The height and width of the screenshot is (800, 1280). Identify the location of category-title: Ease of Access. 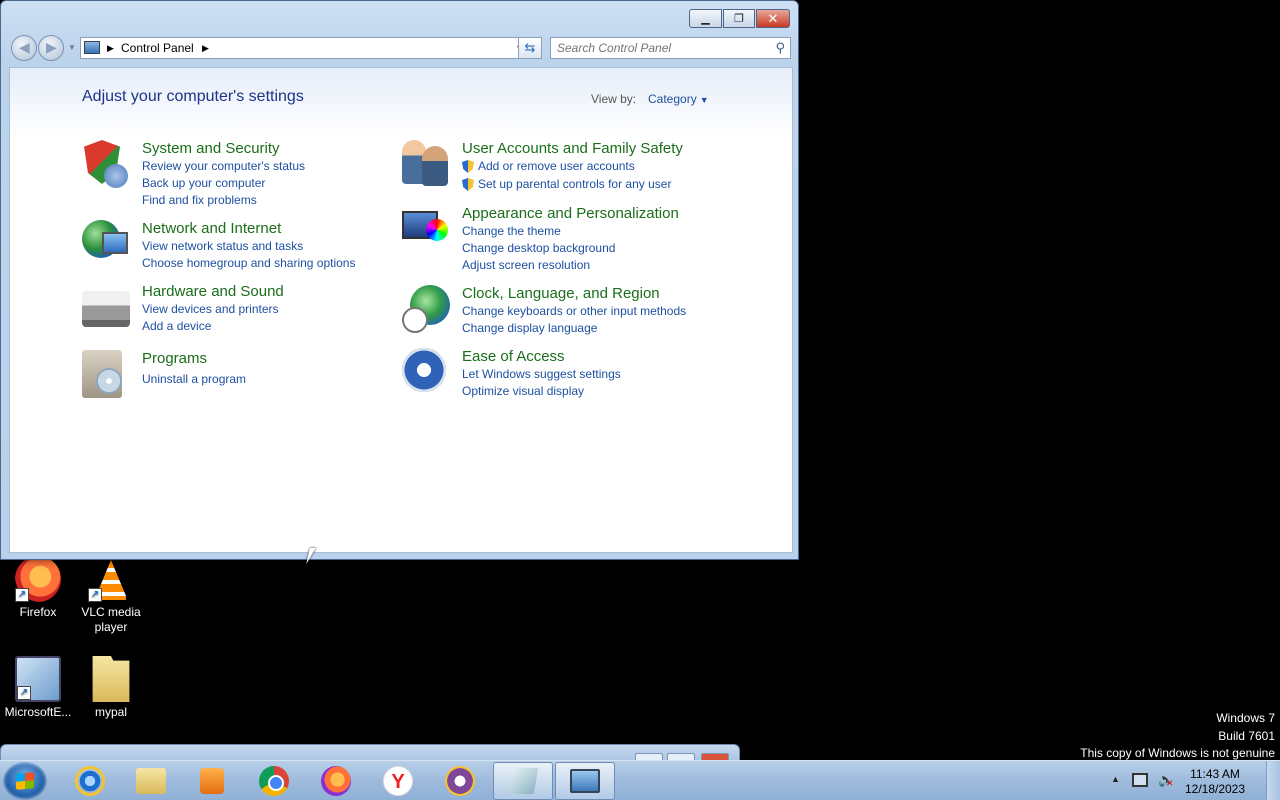
(513, 356).